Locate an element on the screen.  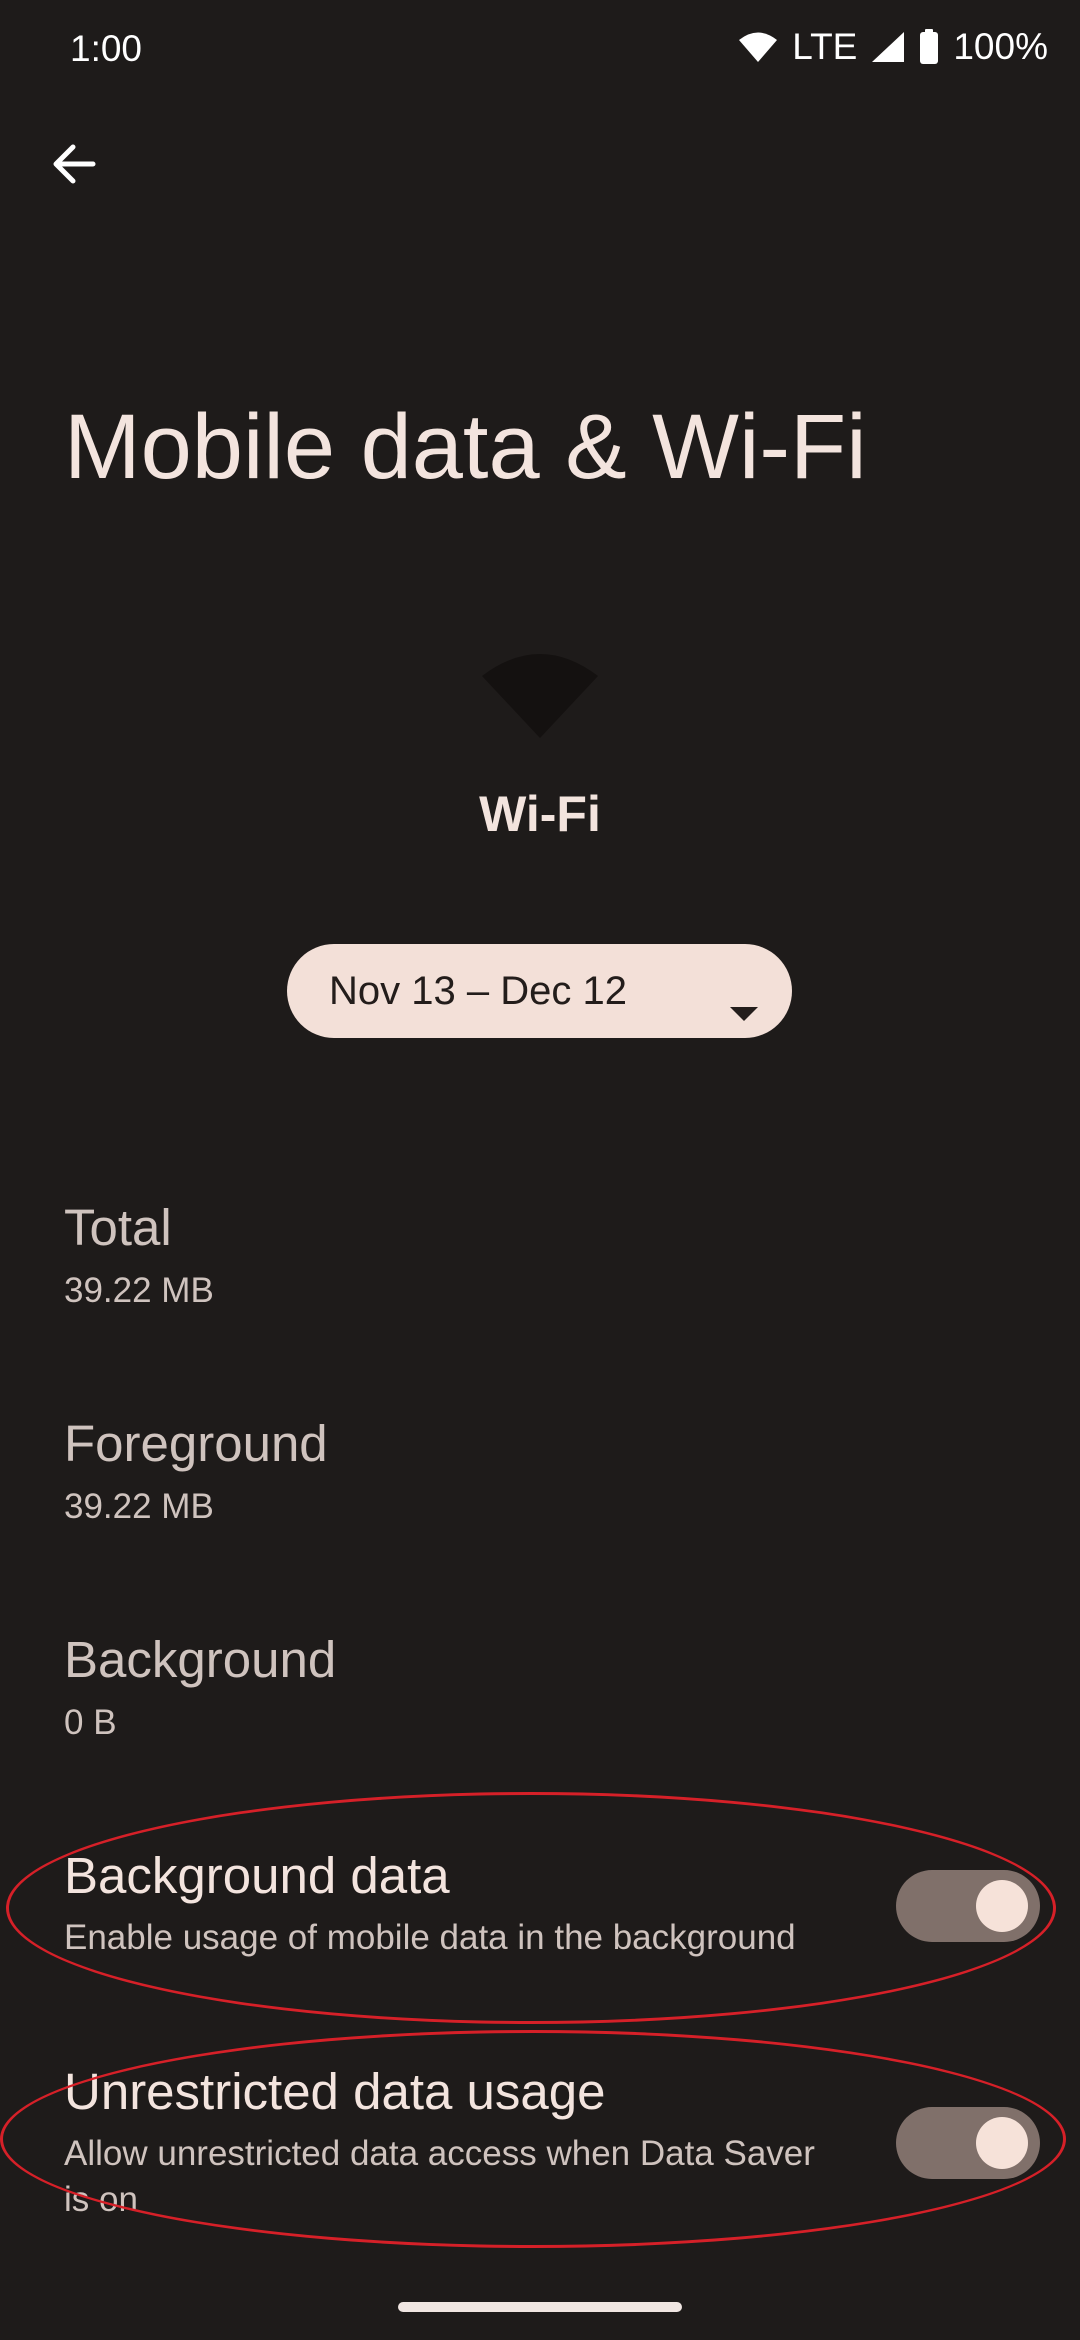
status-icons: LTE 100% is located at coordinates (893, 47).